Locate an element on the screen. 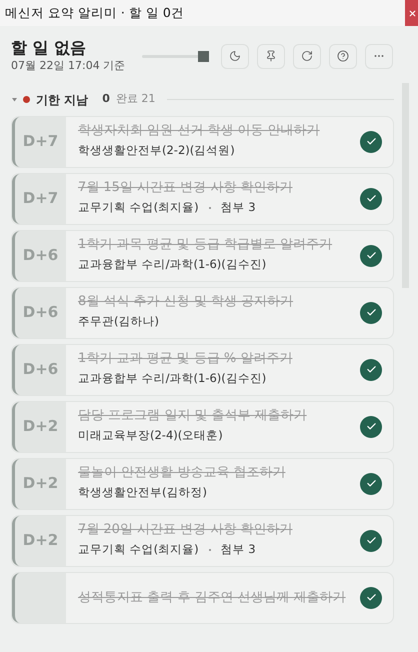 The image size is (418, 652). overdue-count: 0 is located at coordinates (106, 99).